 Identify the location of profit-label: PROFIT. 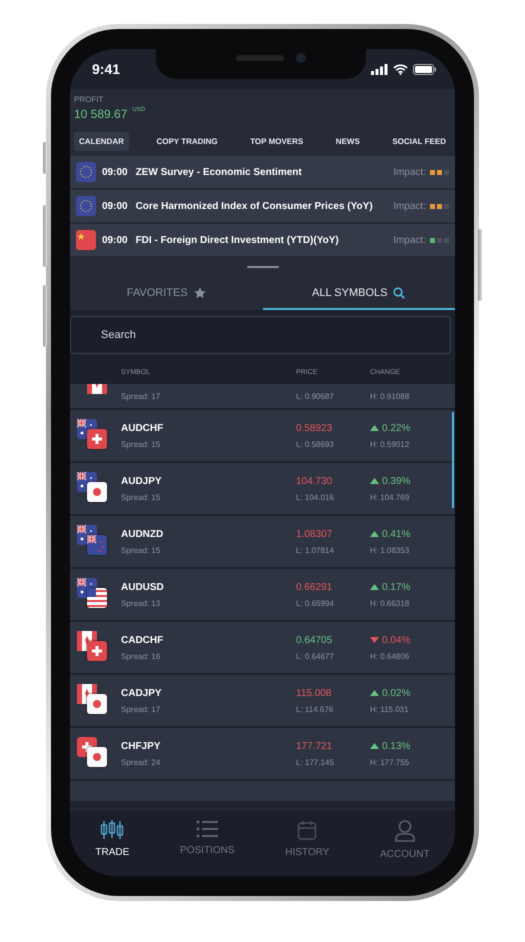
(89, 99).